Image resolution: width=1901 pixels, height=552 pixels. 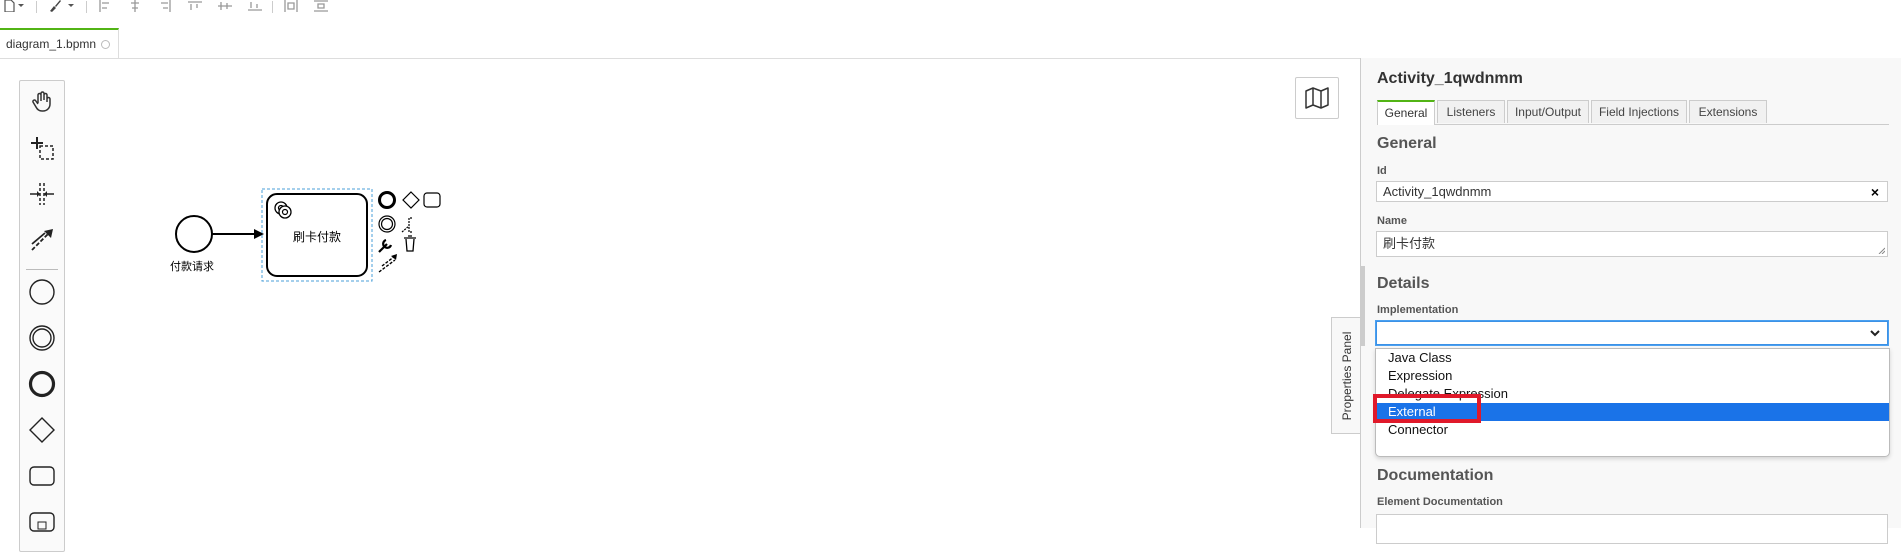 I want to click on append-gateway-icon, so click(x=411, y=200).